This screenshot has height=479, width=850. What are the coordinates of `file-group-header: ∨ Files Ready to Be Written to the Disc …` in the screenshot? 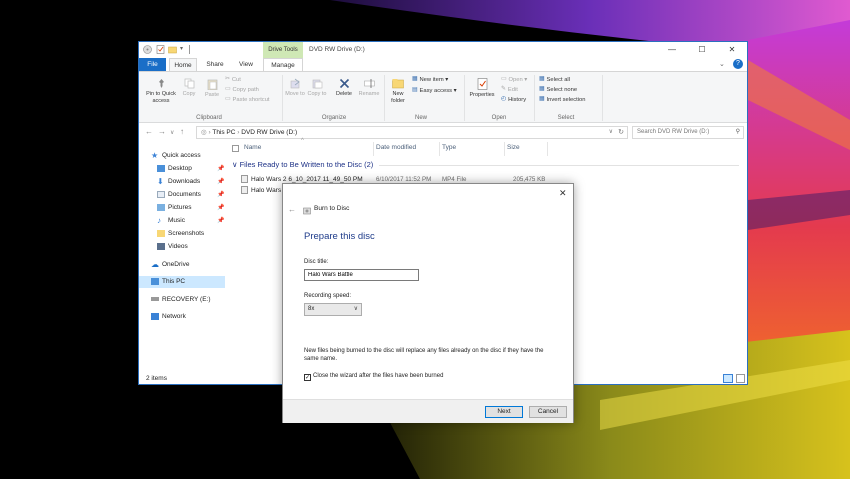 It's located at (302, 164).